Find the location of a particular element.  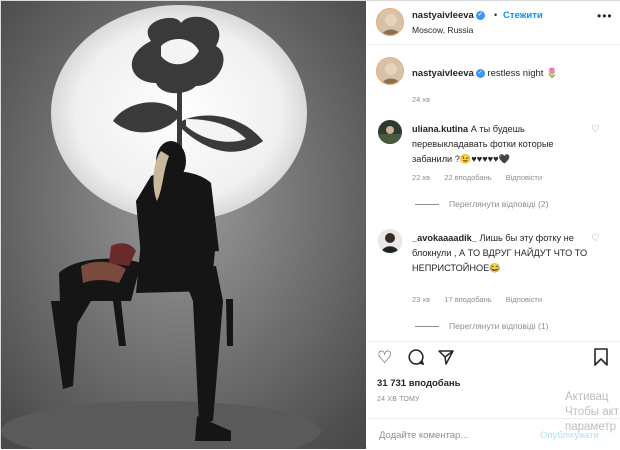

header-username: nastyaivleeva ✓ is located at coordinates (448, 15).